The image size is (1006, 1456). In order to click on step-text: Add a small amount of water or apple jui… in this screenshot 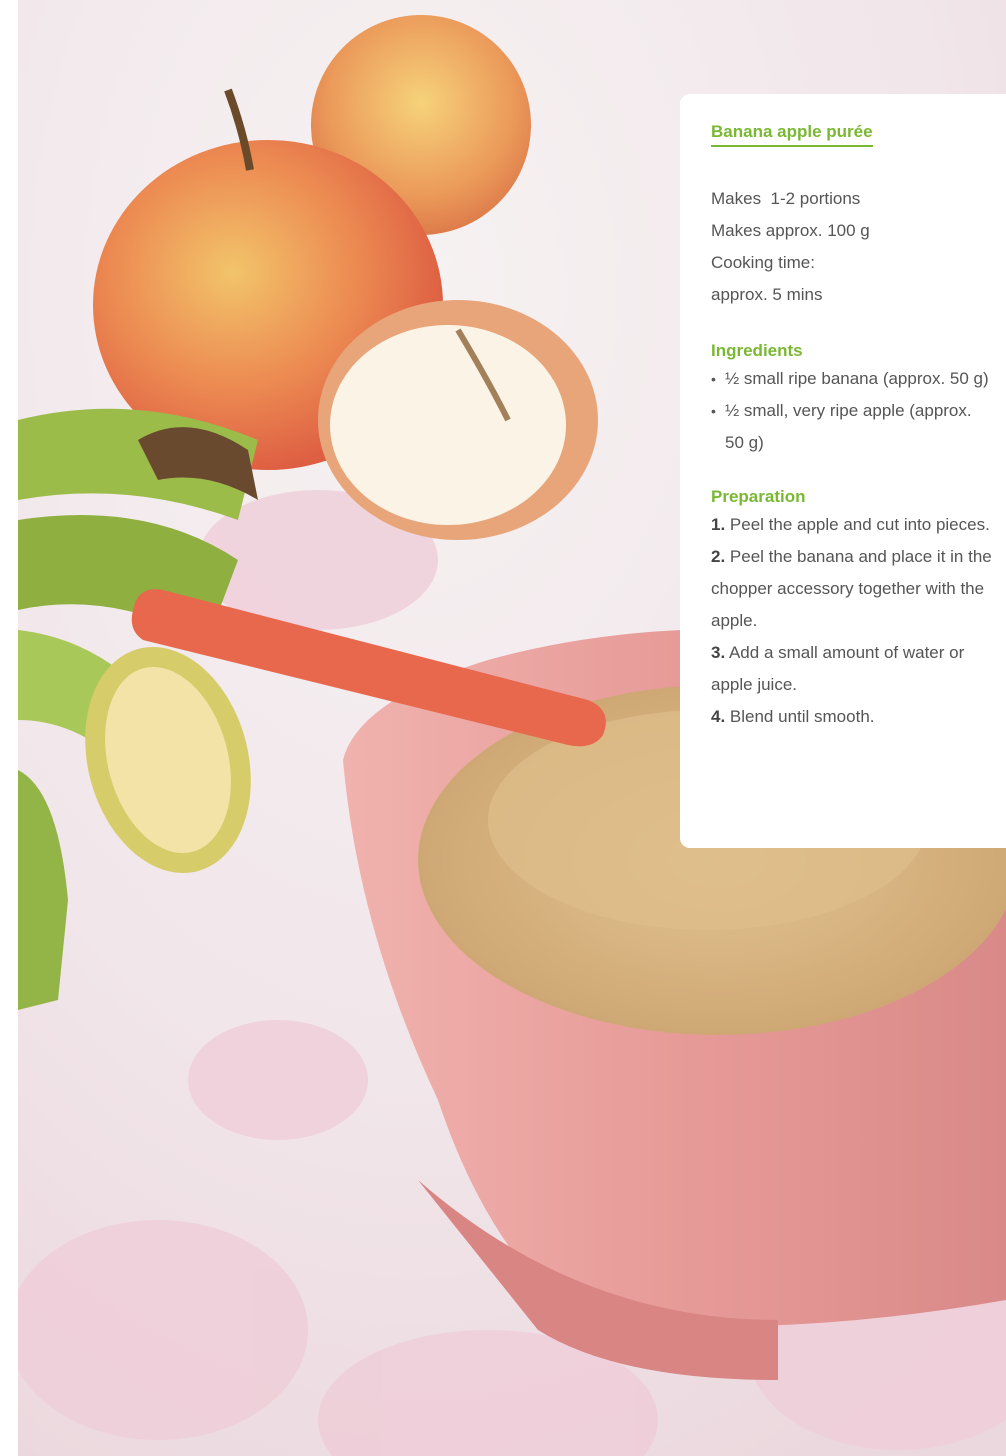, I will do `click(838, 668)`.